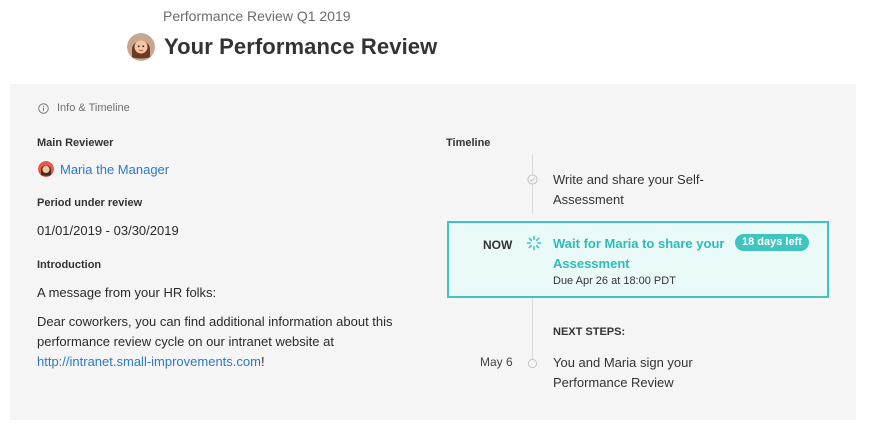 The width and height of the screenshot is (872, 445). What do you see at coordinates (772, 242) in the screenshot?
I see `days-left-badge: 18 days left` at bounding box center [772, 242].